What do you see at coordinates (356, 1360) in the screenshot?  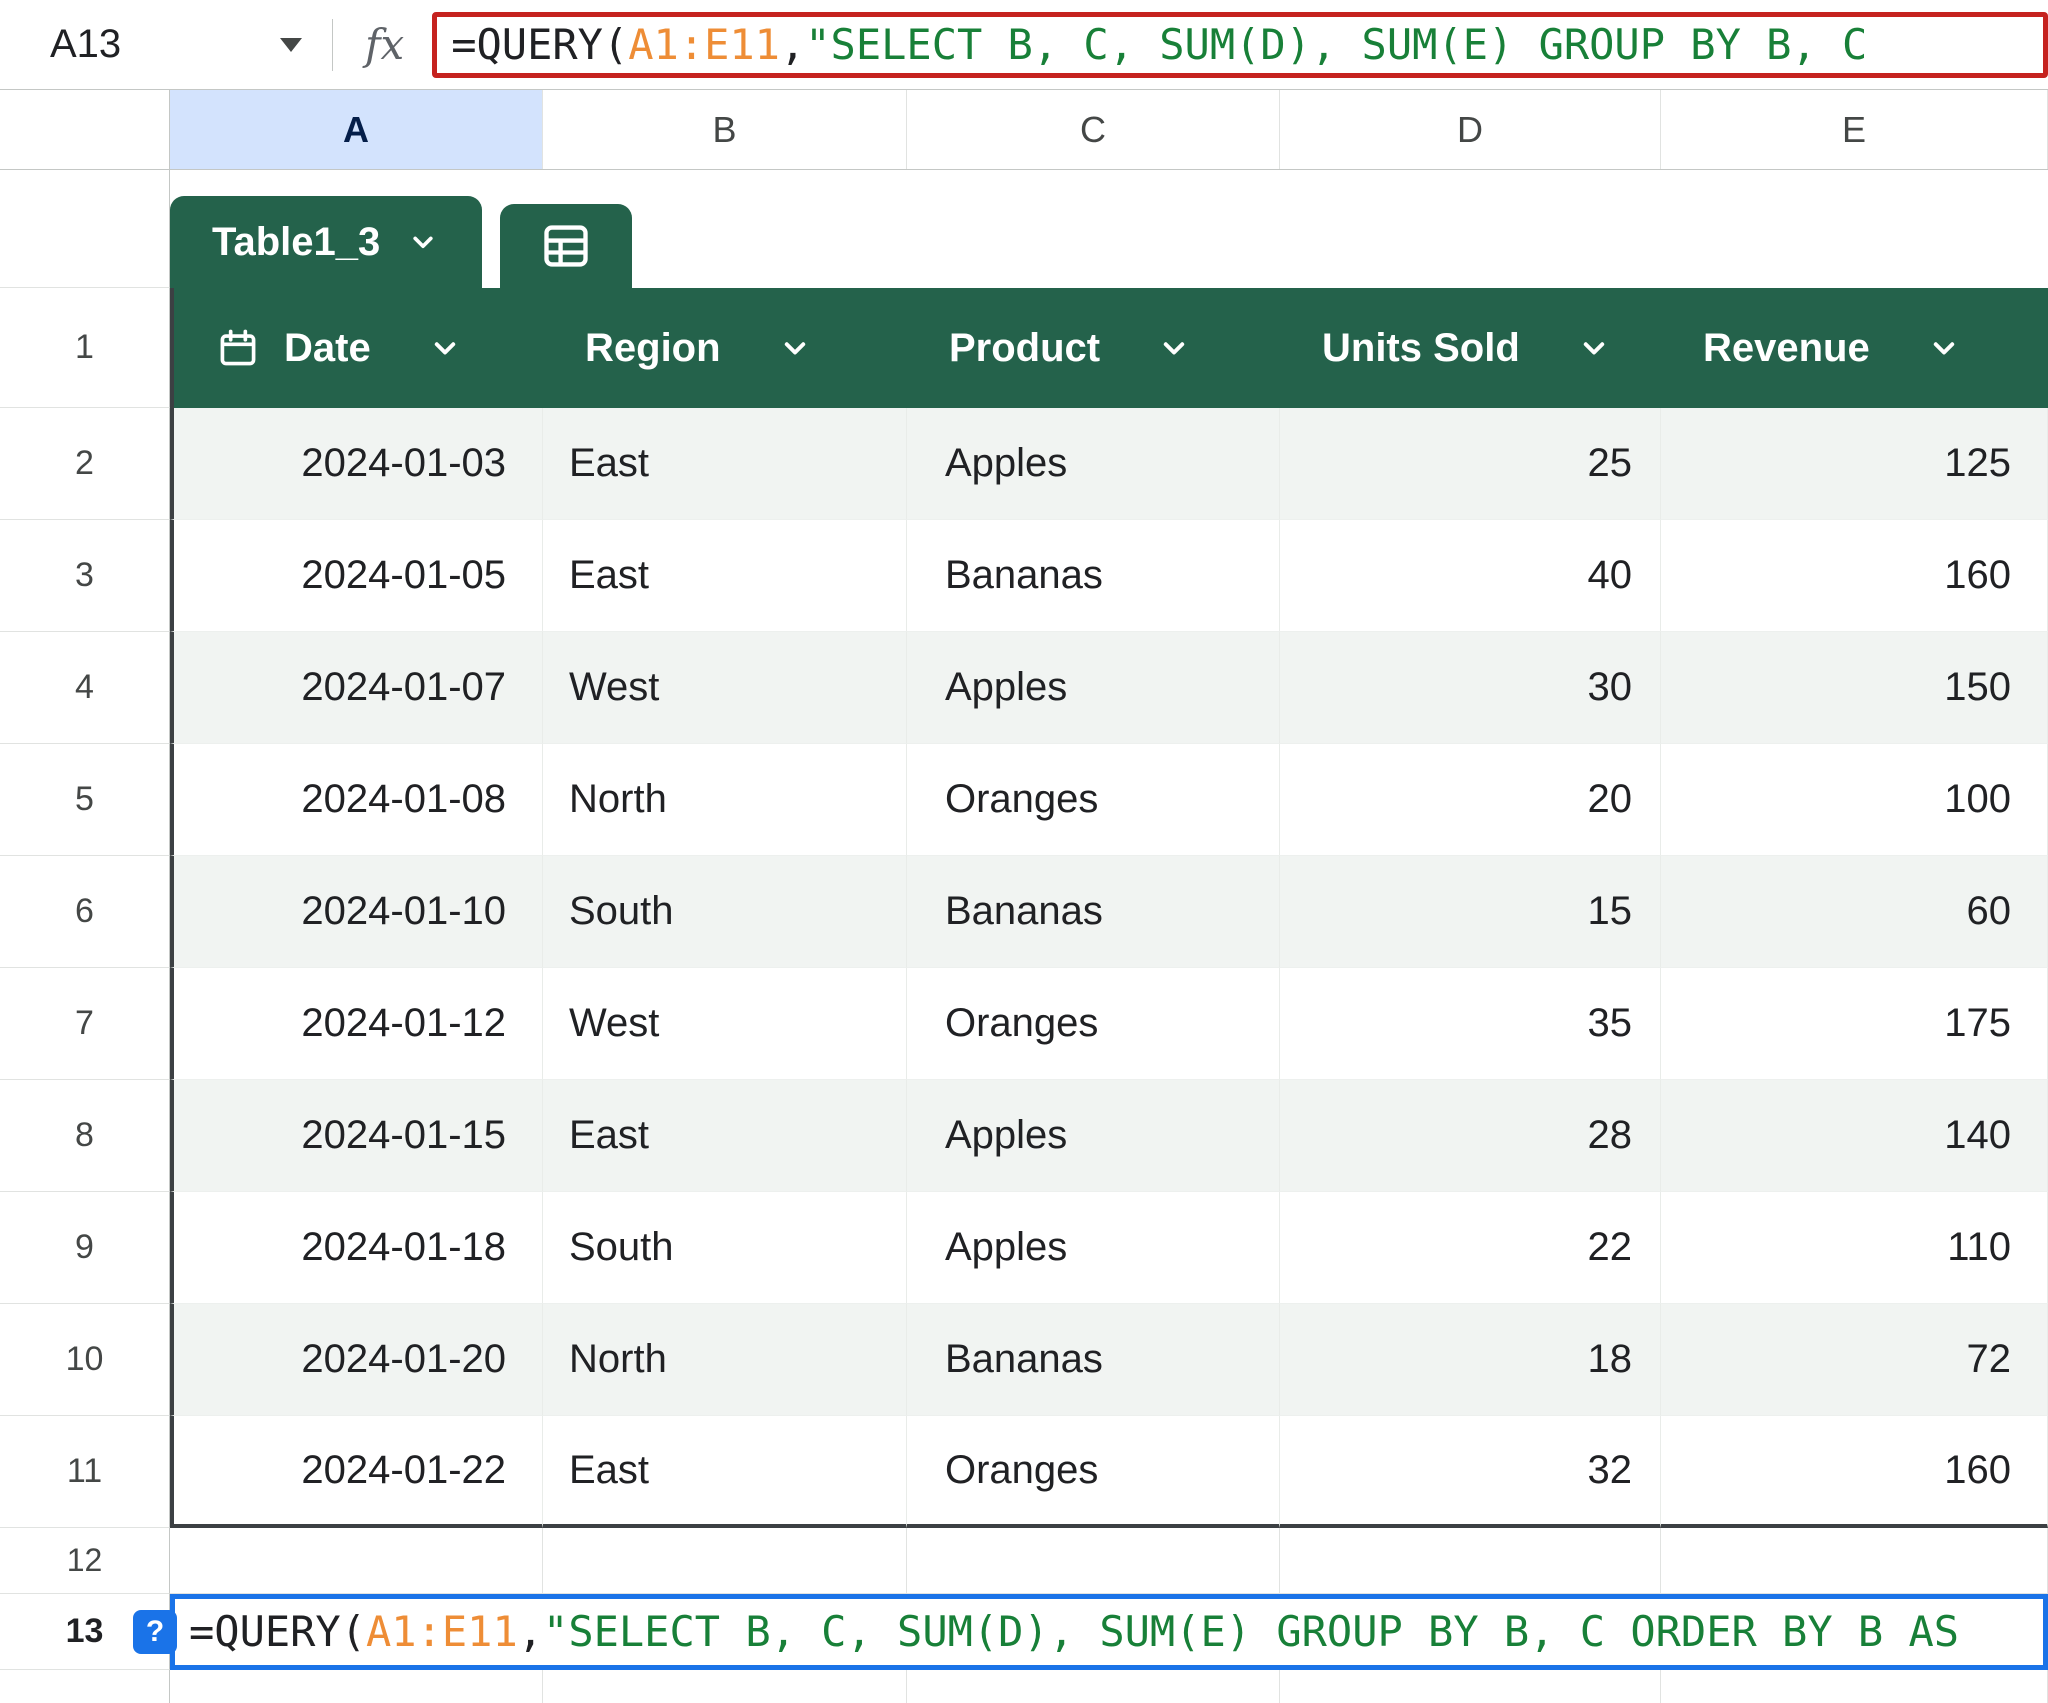 I see `cell-date: 2024-01-20` at bounding box center [356, 1360].